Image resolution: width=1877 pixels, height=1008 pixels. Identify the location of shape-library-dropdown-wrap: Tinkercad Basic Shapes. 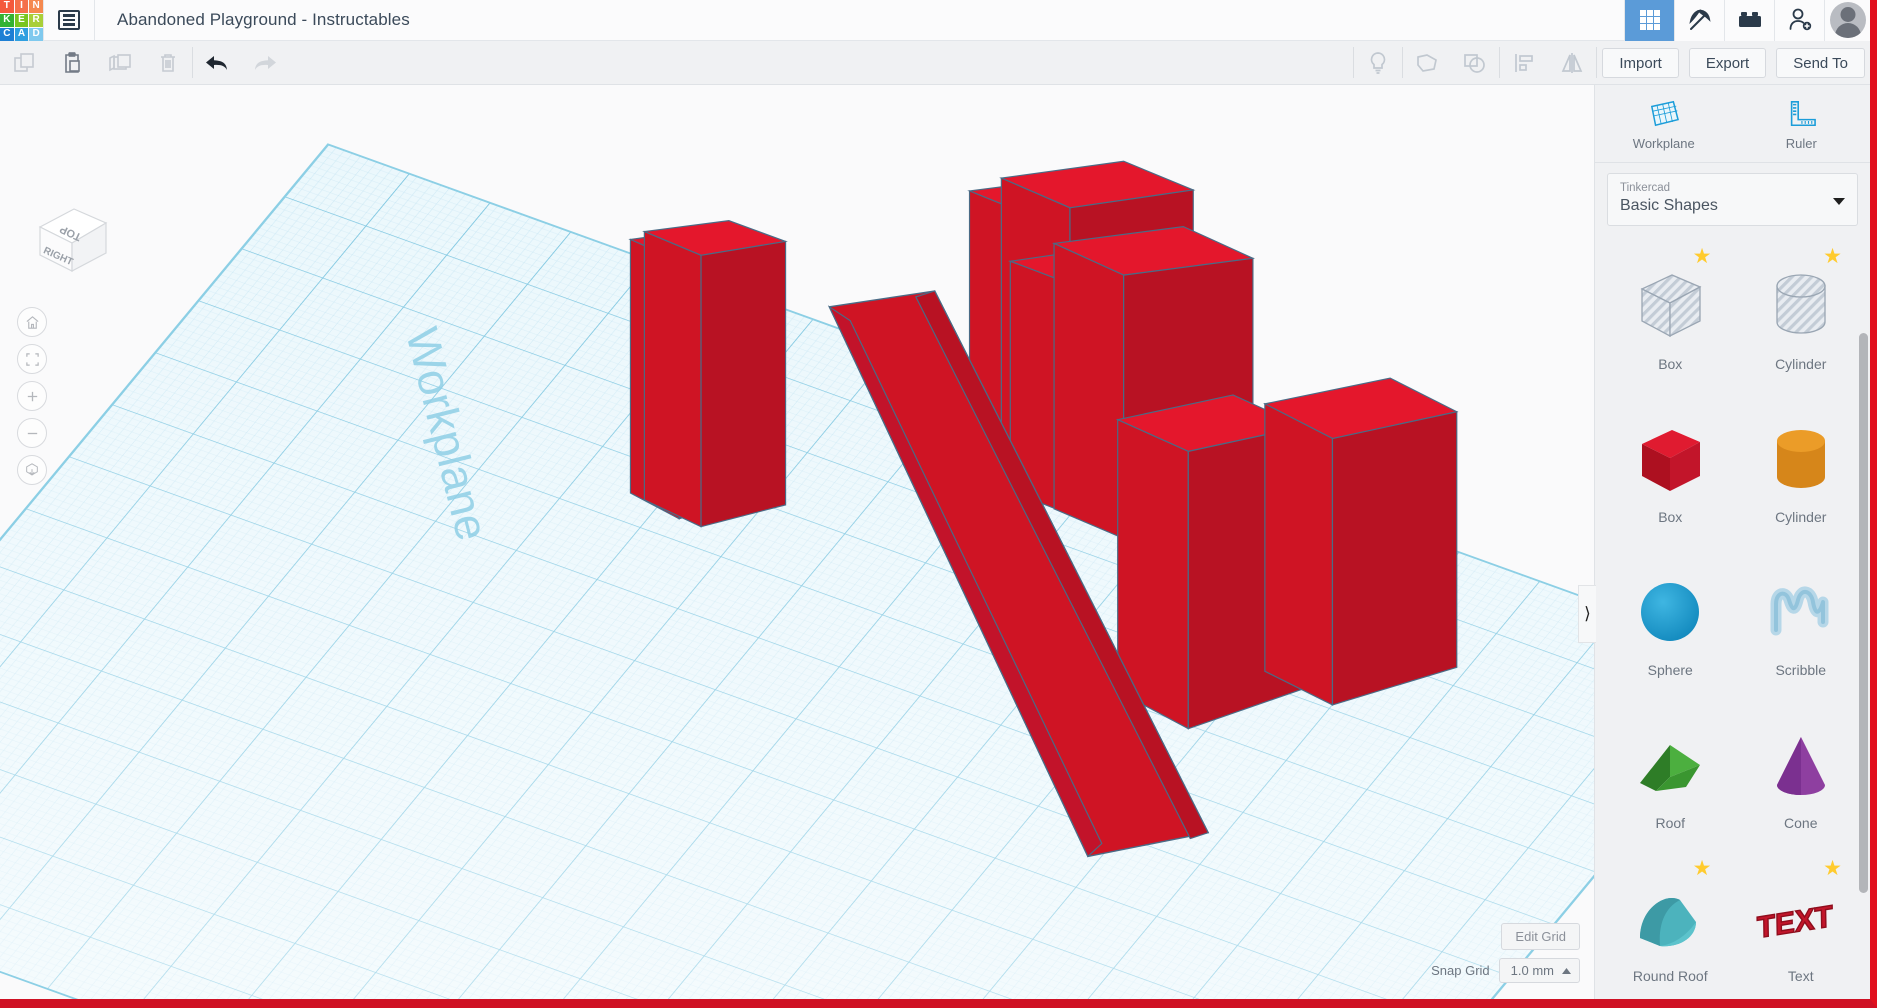
(1732, 200).